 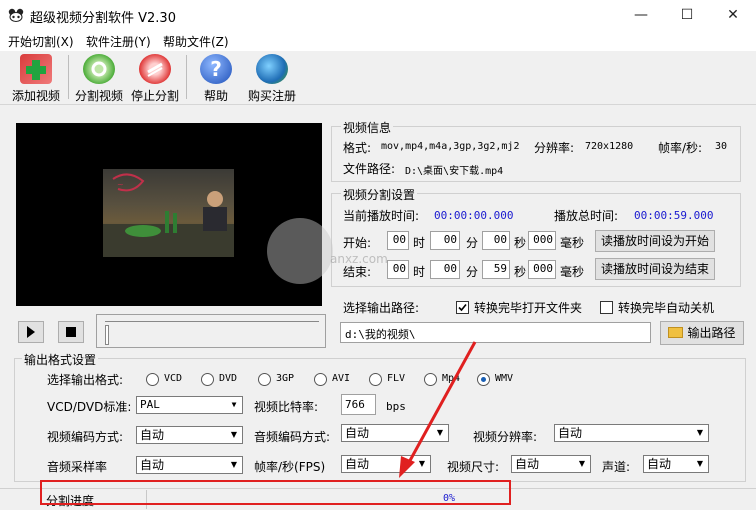 What do you see at coordinates (378, 15) in the screenshot?
I see `title-bar: 超级视频分割软件 V2.30 — ☐ ✕` at bounding box center [378, 15].